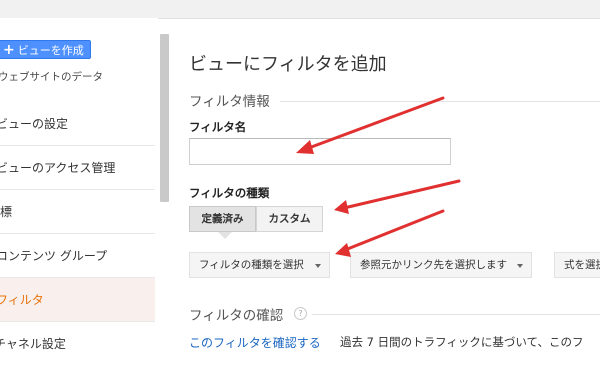 This screenshot has height=366, width=600. Describe the element at coordinates (378, 176) in the screenshot. I see `annotation-arrows` at that location.